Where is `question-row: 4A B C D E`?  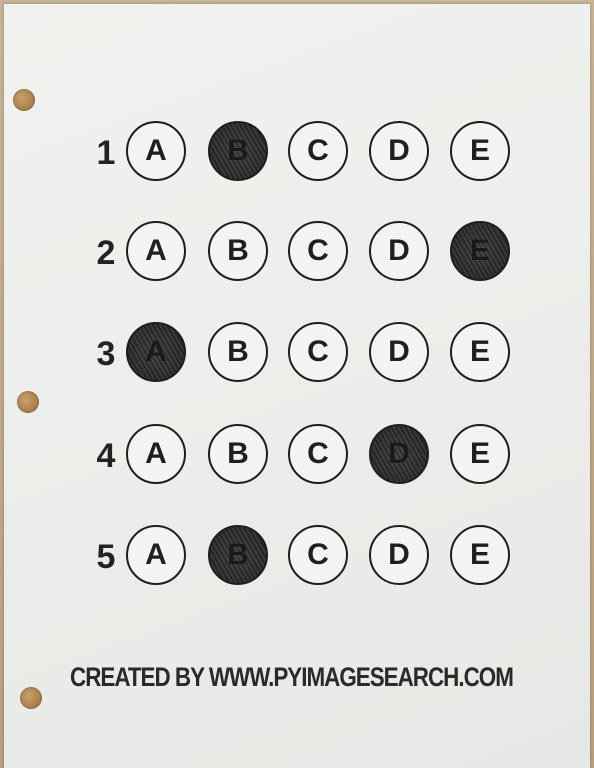 question-row: 4A B C D E is located at coordinates (297, 456).